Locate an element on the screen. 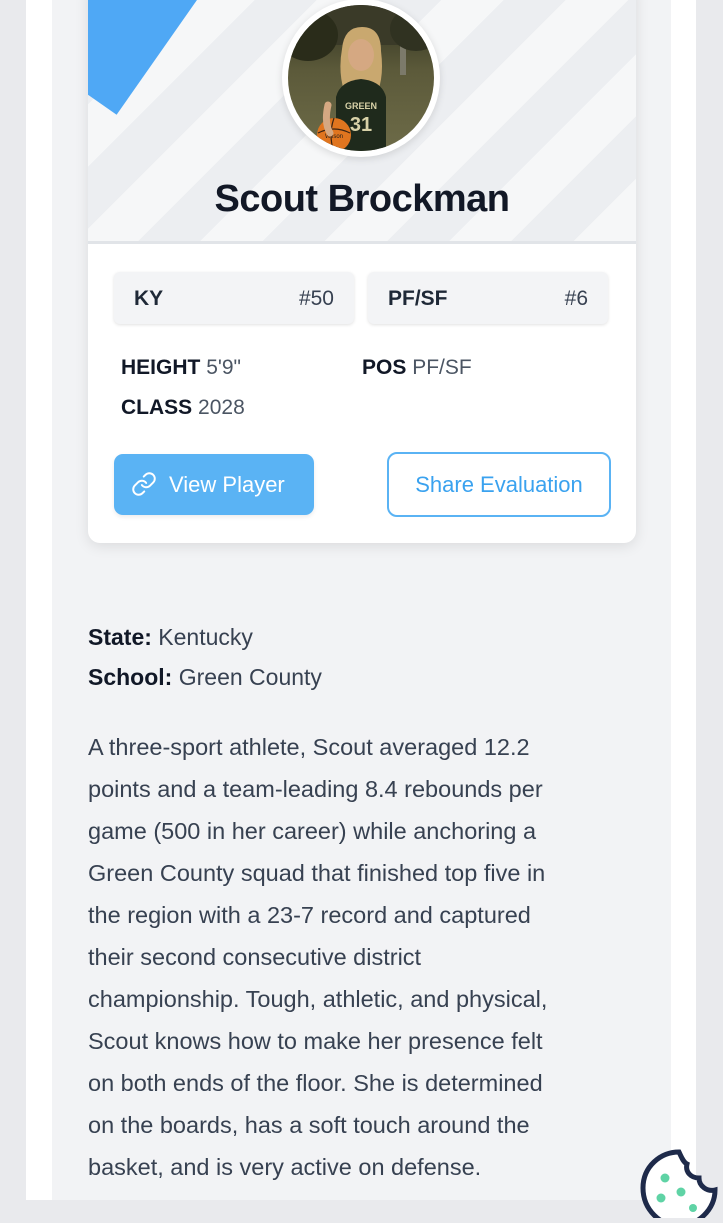 This screenshot has width=723, height=1223. header-accent-stripe is located at coordinates (151, 57).